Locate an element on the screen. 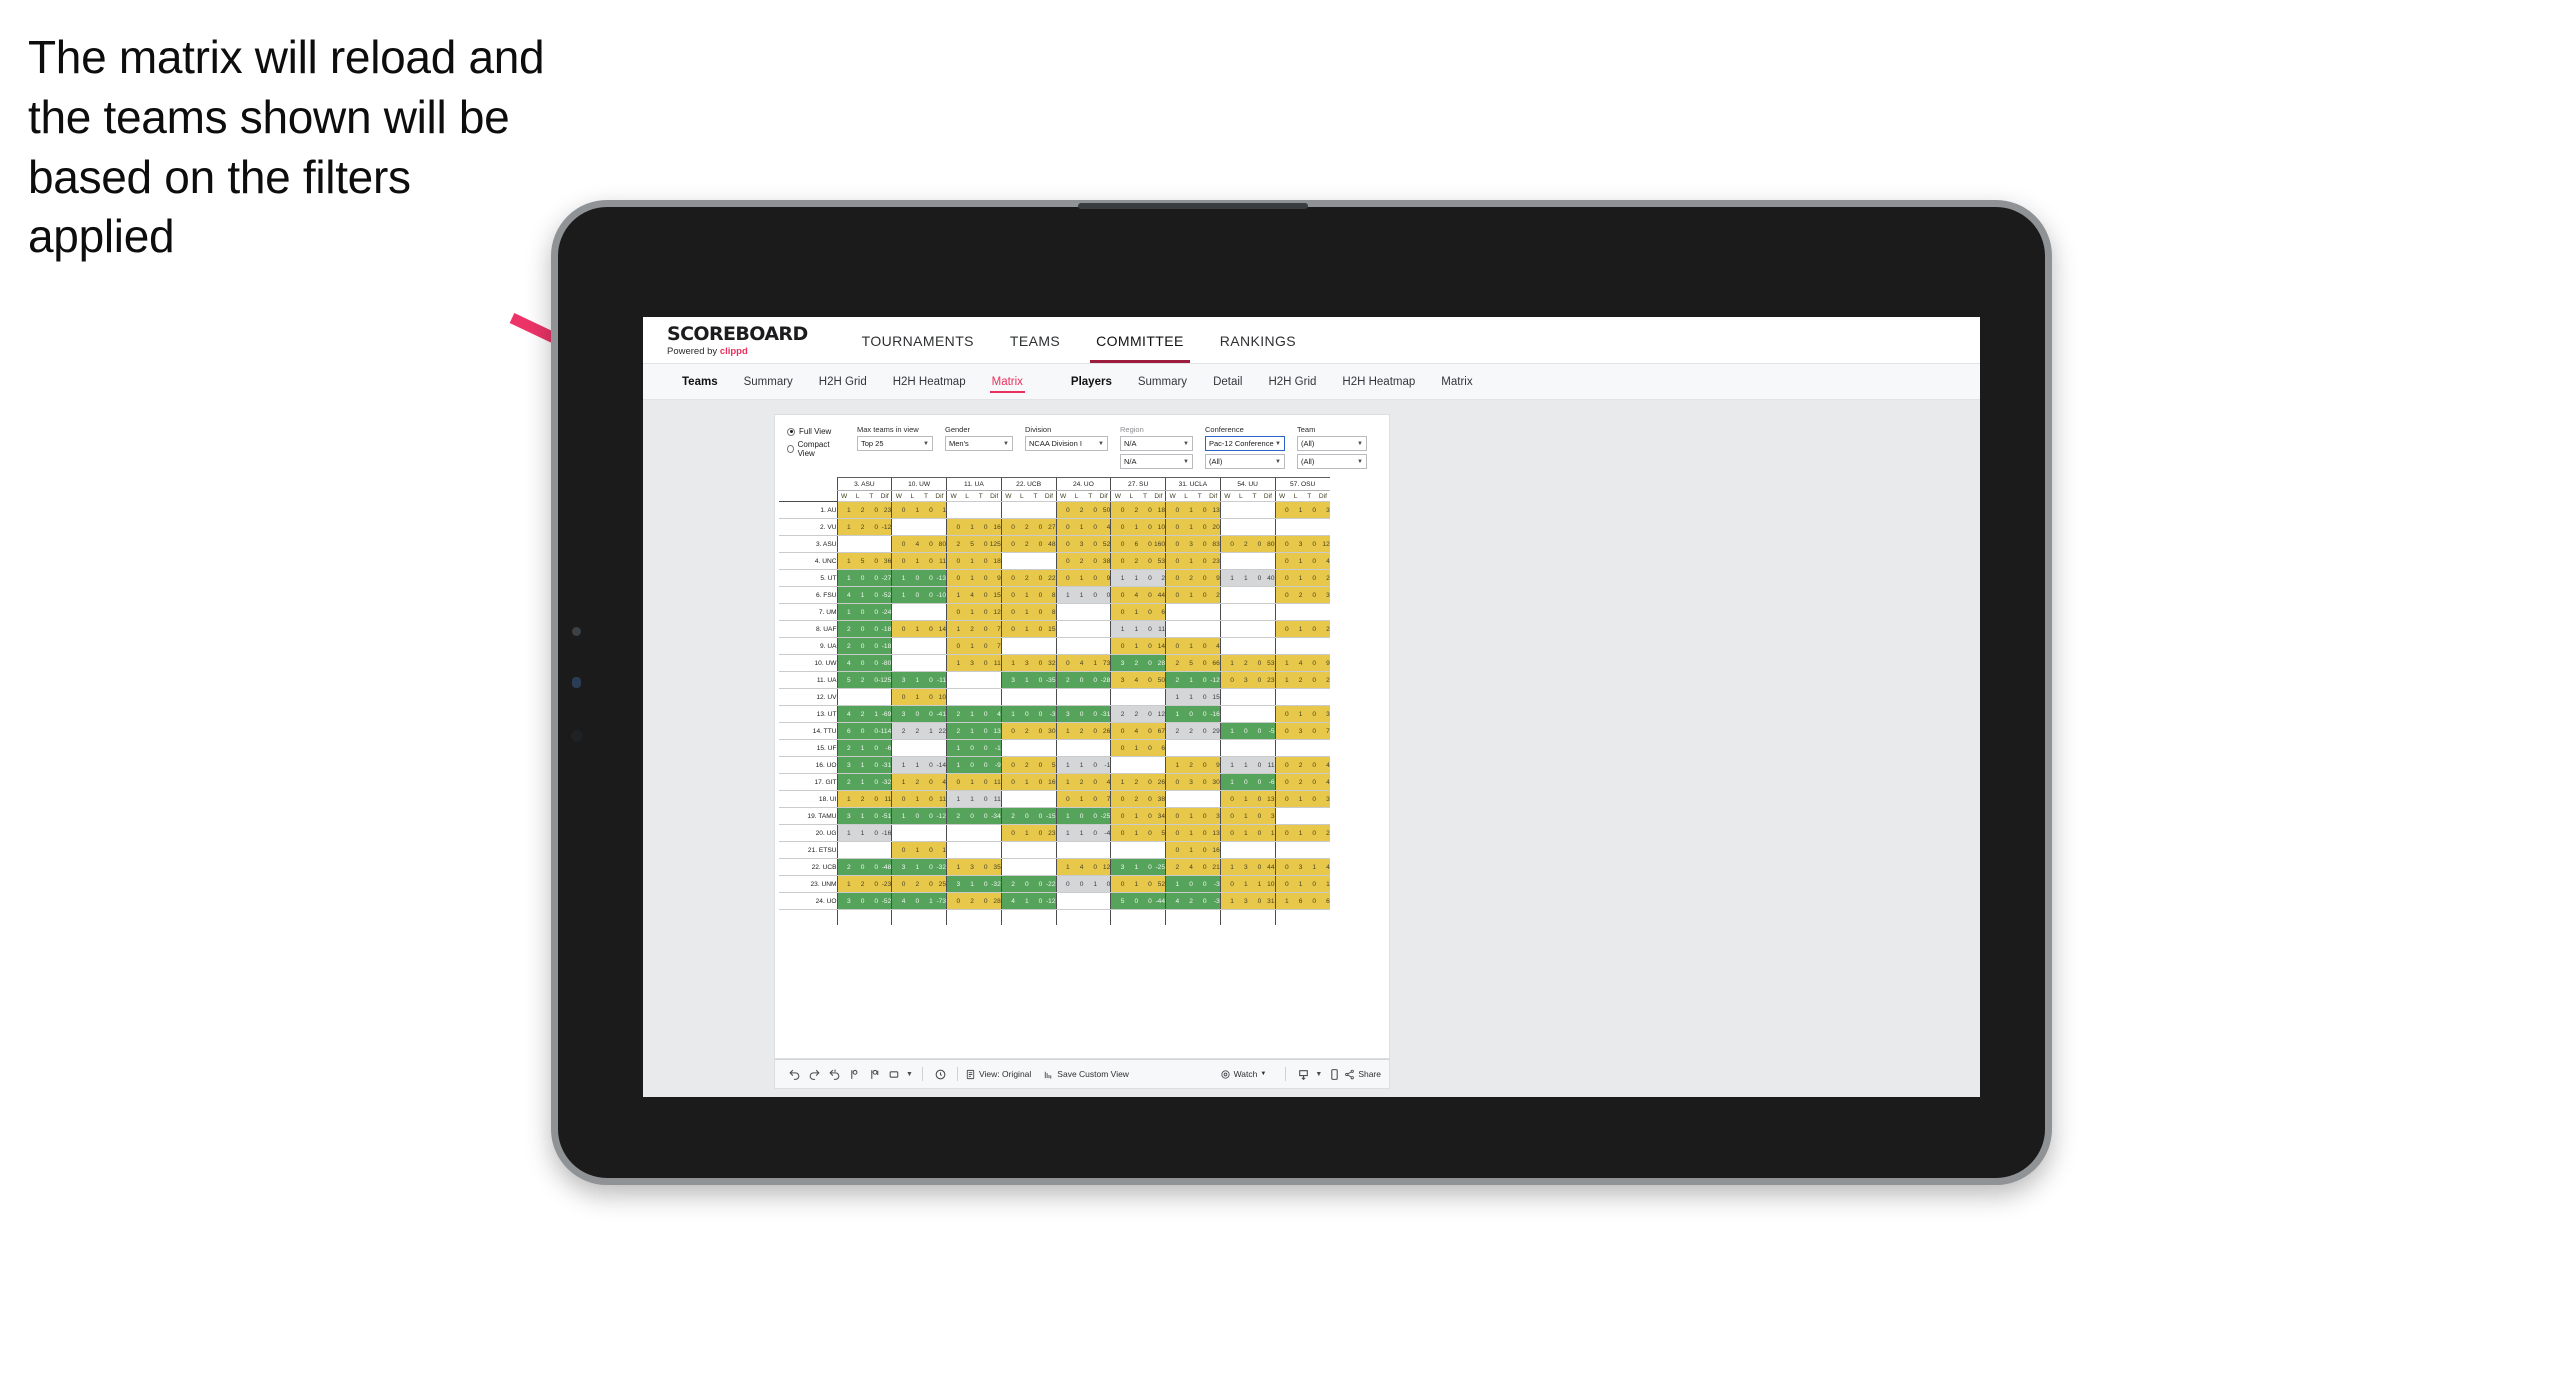 The width and height of the screenshot is (2568, 1382). matrix-cell-r17-c9-l: 2 is located at coordinates (1295, 782).